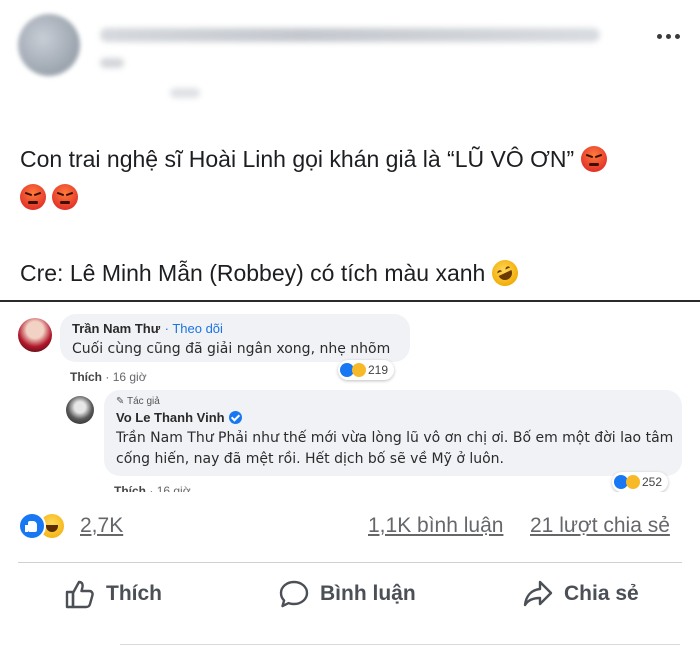 Image resolution: width=700 pixels, height=648 pixels. I want to click on post-stats: 2,7K 1,1K bình luận 21 lượt chia sẻ, so click(350, 528).